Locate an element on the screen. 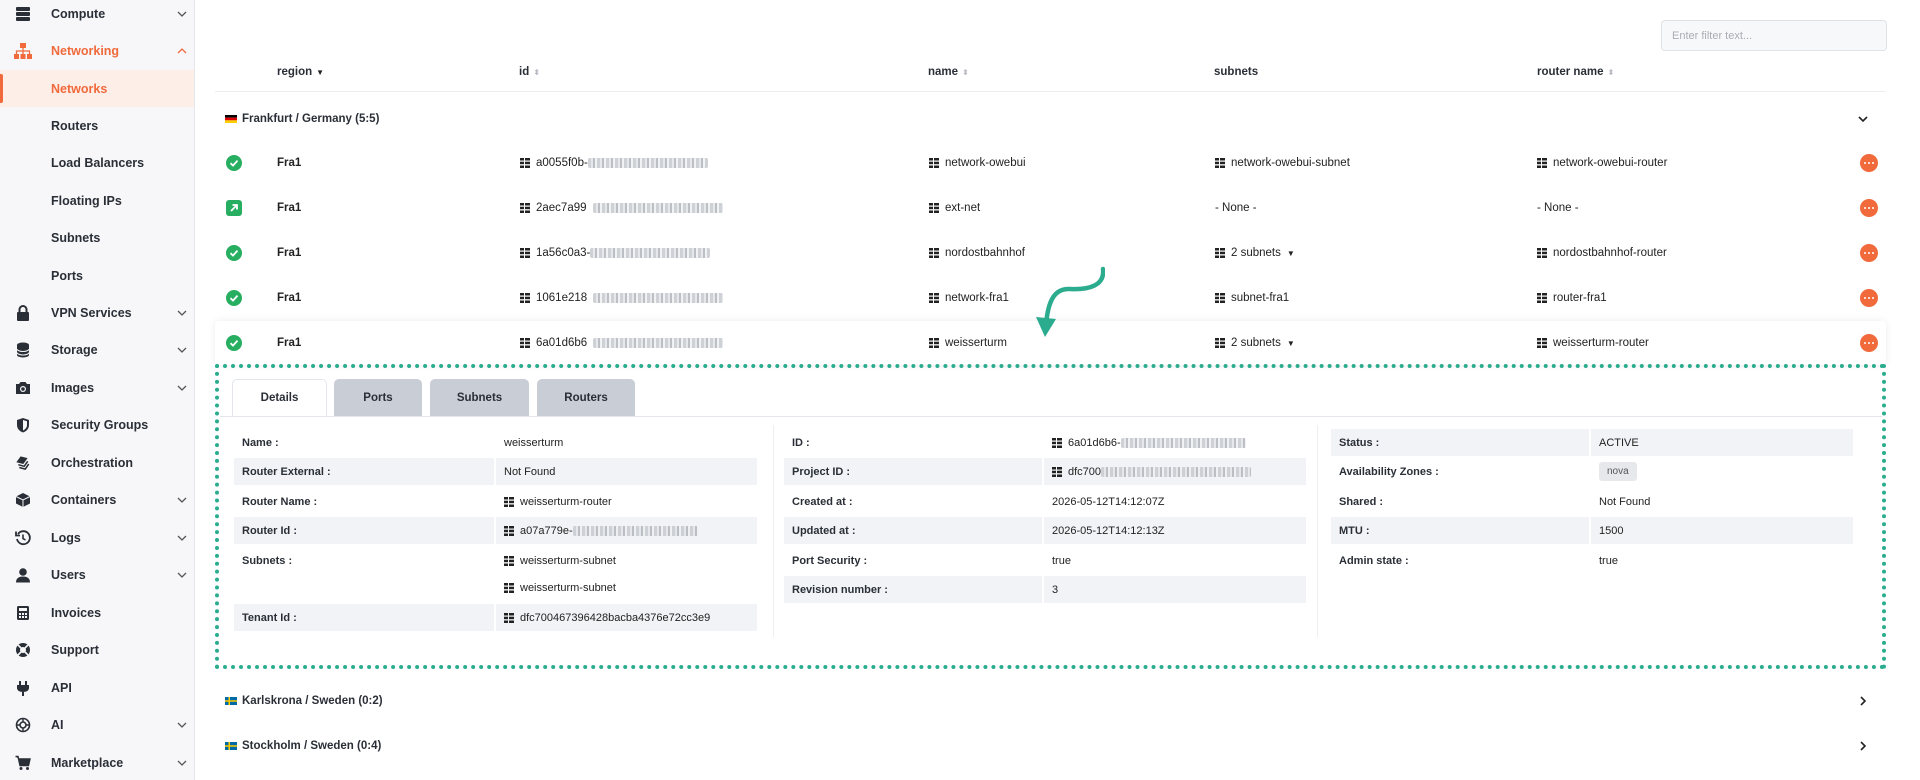  column-header-name: name ⬍ is located at coordinates (948, 72).